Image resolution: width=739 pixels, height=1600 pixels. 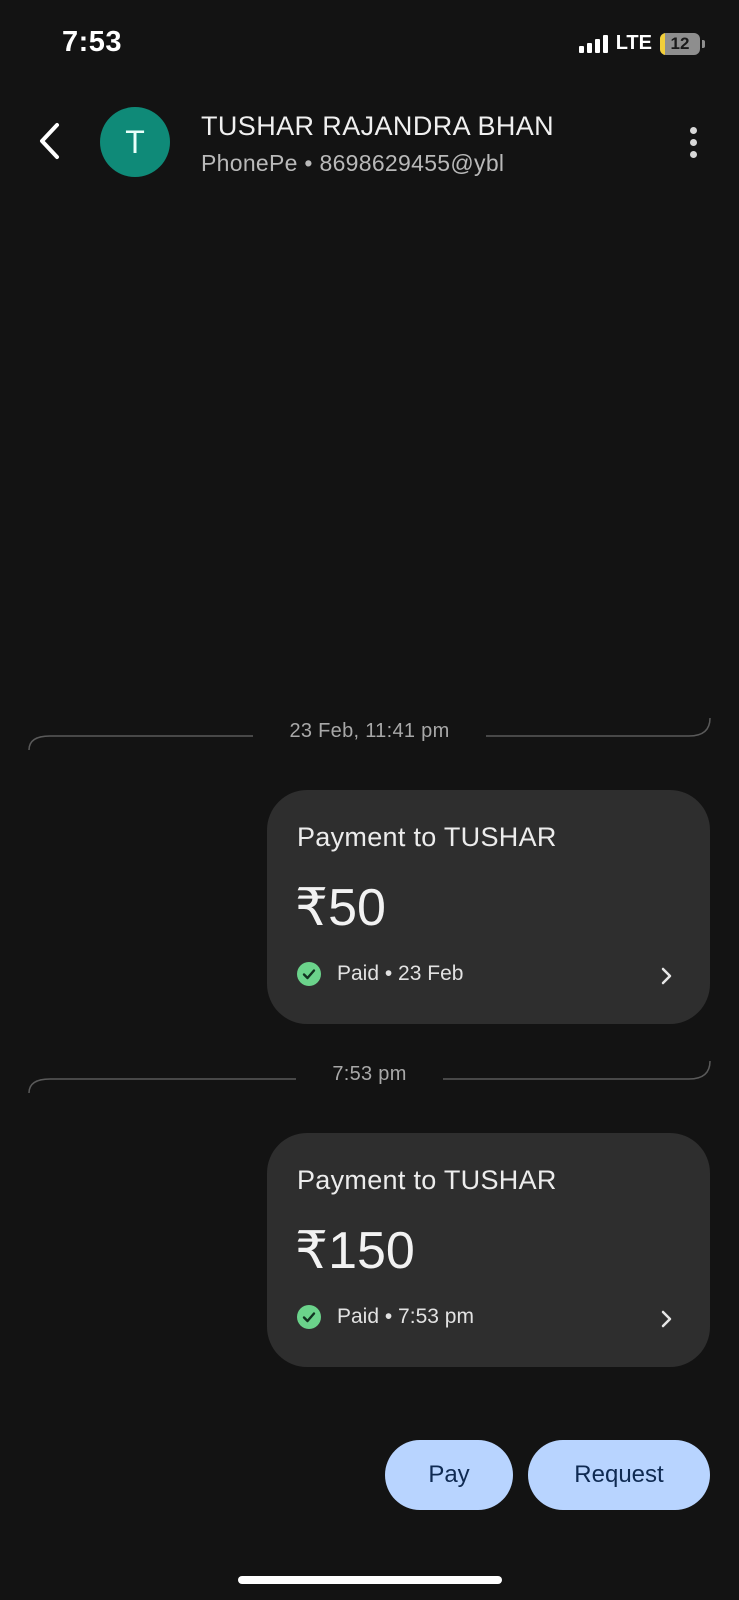 What do you see at coordinates (693, 130) in the screenshot?
I see `more-vertical-icon` at bounding box center [693, 130].